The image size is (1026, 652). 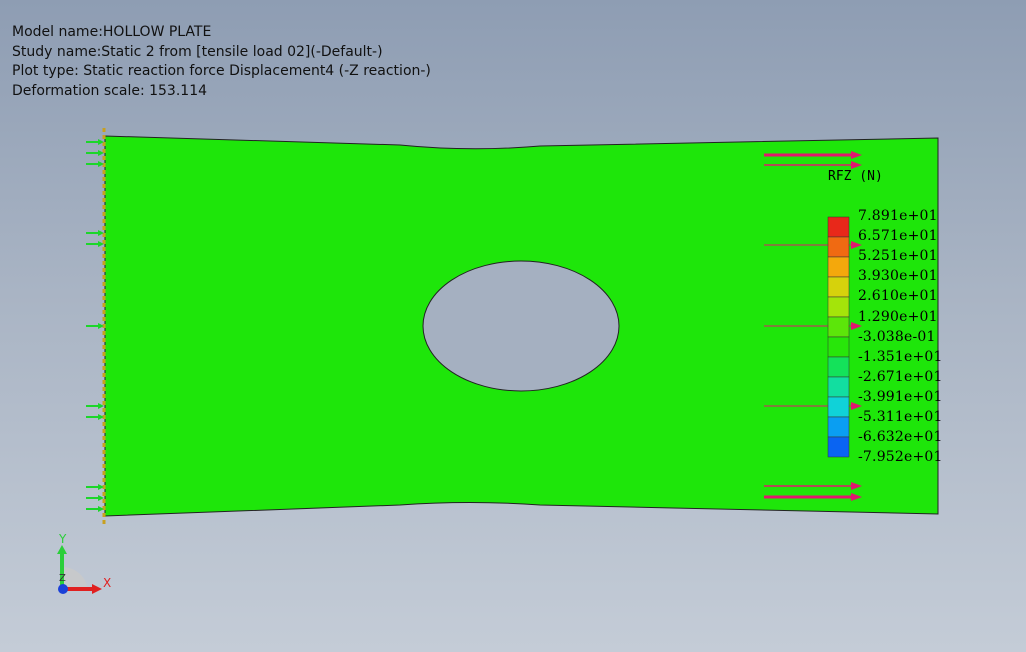 What do you see at coordinates (900, 396) in the screenshot?
I see `legend-value-label: -3.991e+01` at bounding box center [900, 396].